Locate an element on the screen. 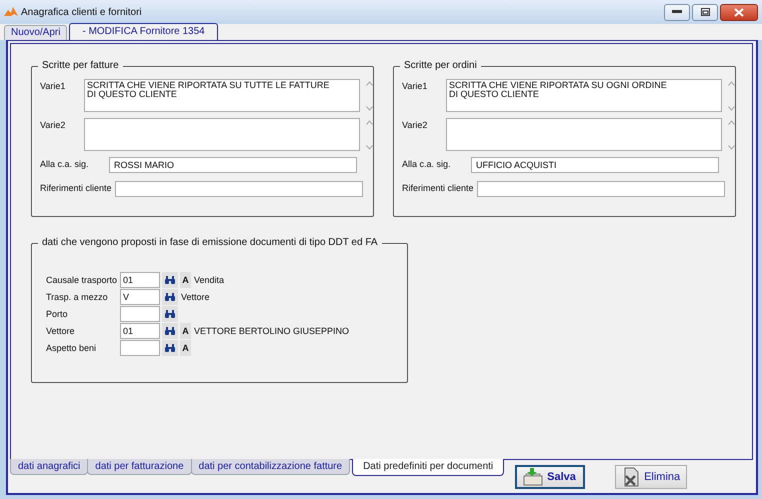 The width and height of the screenshot is (762, 499). close-button is located at coordinates (739, 12).